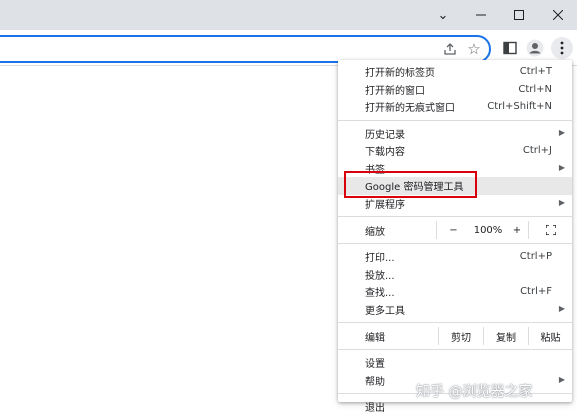 Image resolution: width=577 pixels, height=416 pixels. What do you see at coordinates (455, 134) in the screenshot?
I see `menu-item-history: 历史记录 ▶` at bounding box center [455, 134].